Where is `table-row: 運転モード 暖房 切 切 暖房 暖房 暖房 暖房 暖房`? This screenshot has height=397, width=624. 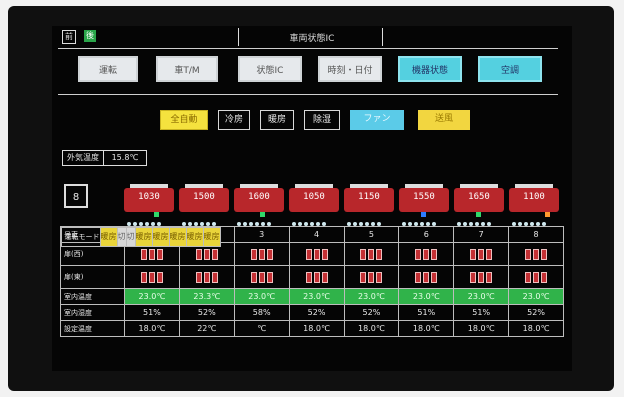
table-row: 運転モード 暖房 切 切 暖房 暖房 暖房 暖房 暖房 is located at coordinates (140, 236).